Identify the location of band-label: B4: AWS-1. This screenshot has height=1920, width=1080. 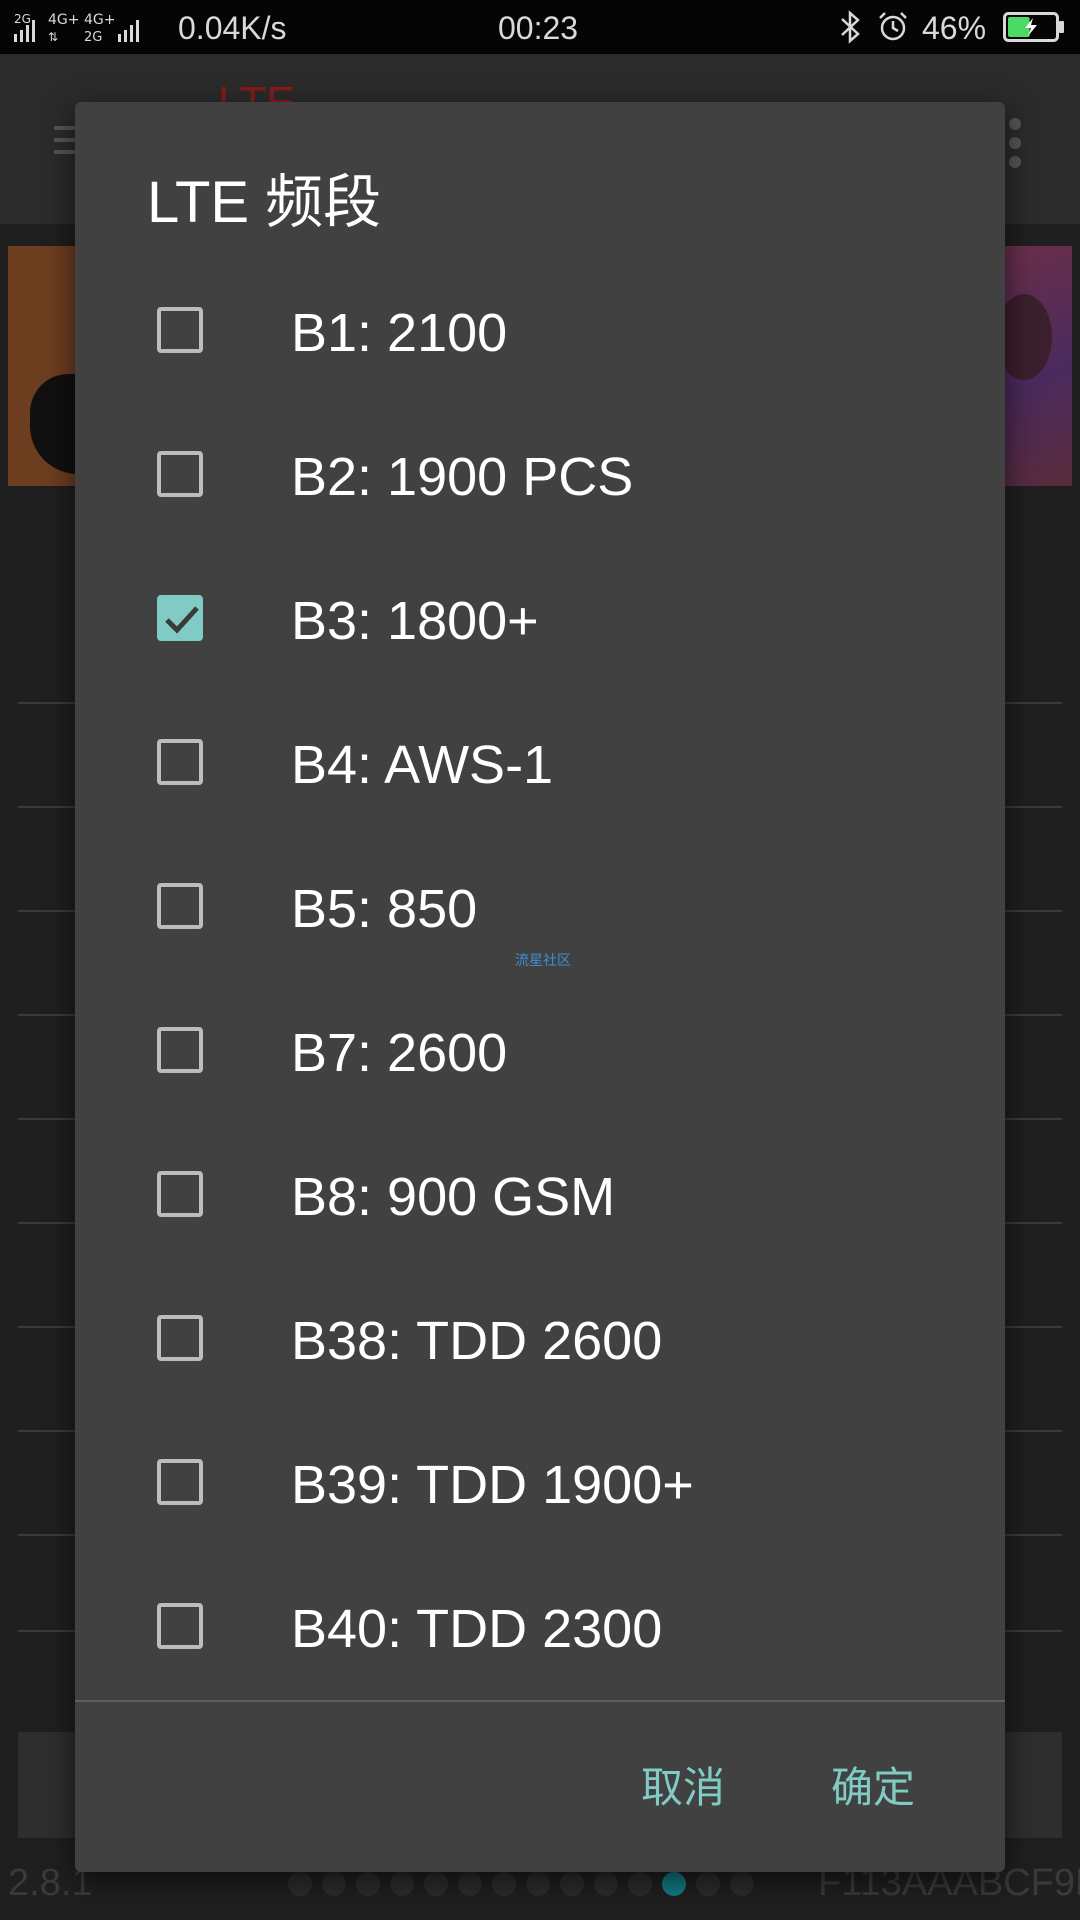
(422, 765).